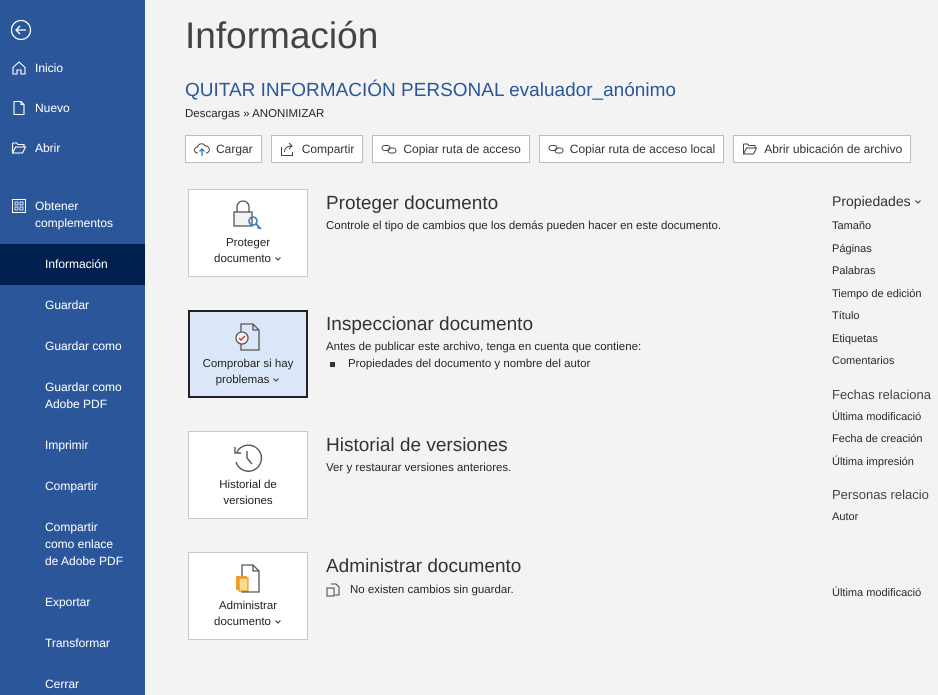  What do you see at coordinates (882, 394) in the screenshot?
I see `group-heading: Fechas relaciona` at bounding box center [882, 394].